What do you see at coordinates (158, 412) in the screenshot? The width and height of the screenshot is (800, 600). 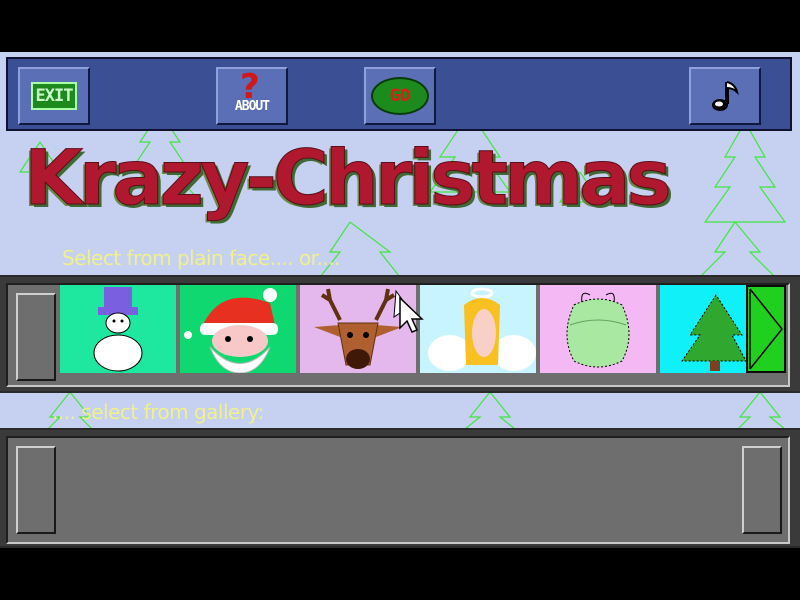 I see `gallery-prompt: .... select from gallery:` at bounding box center [158, 412].